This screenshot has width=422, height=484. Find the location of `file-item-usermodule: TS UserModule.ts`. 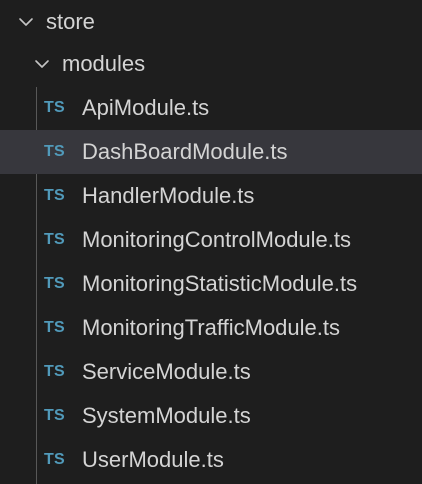

file-item-usermodule: TS UserModule.ts is located at coordinates (211, 460).